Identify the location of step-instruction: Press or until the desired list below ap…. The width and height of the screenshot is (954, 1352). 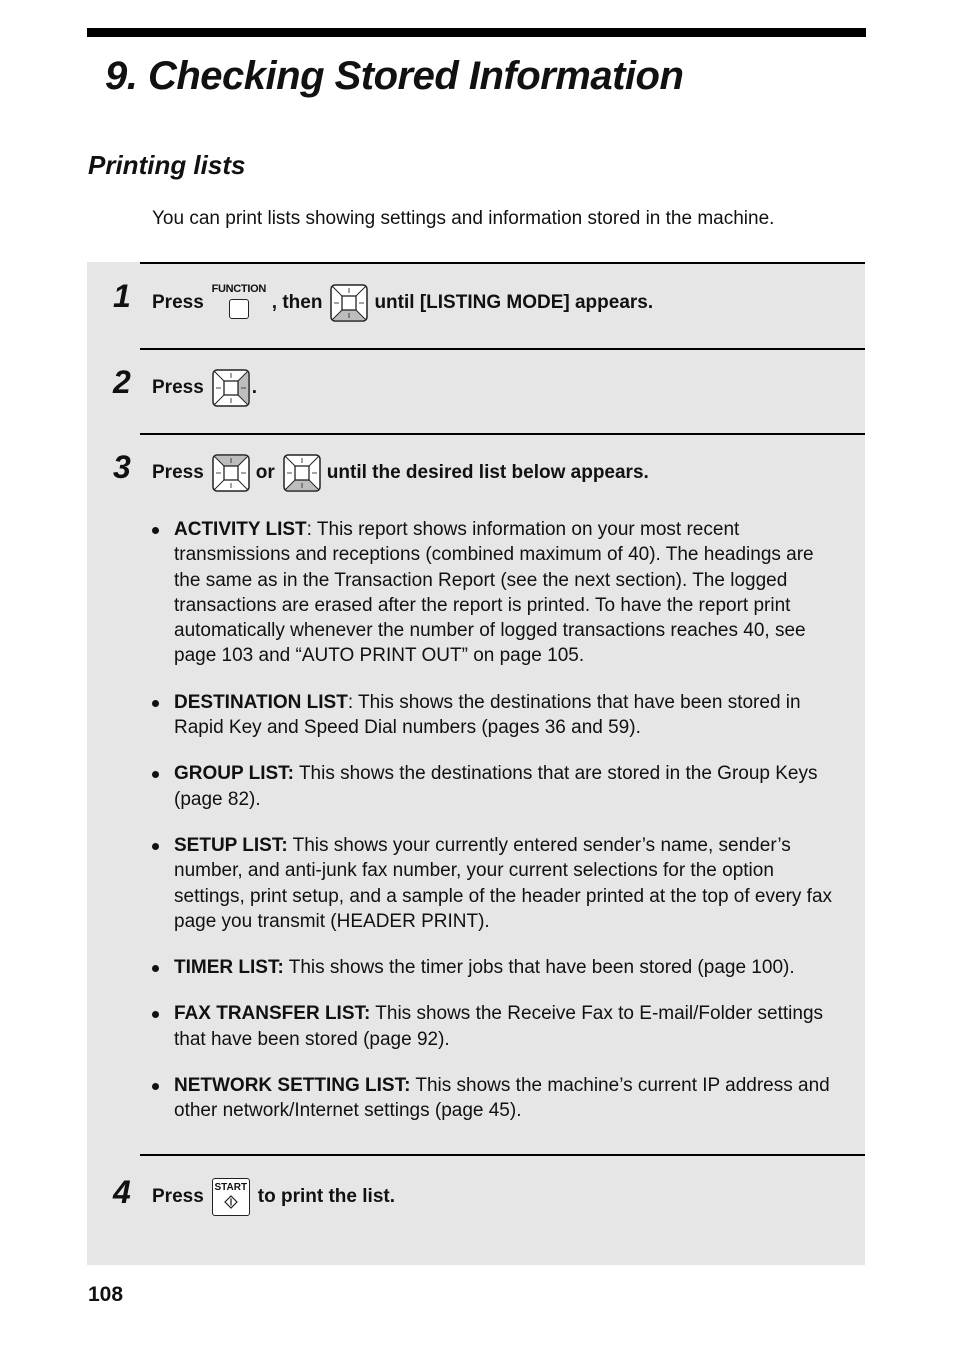
(400, 473).